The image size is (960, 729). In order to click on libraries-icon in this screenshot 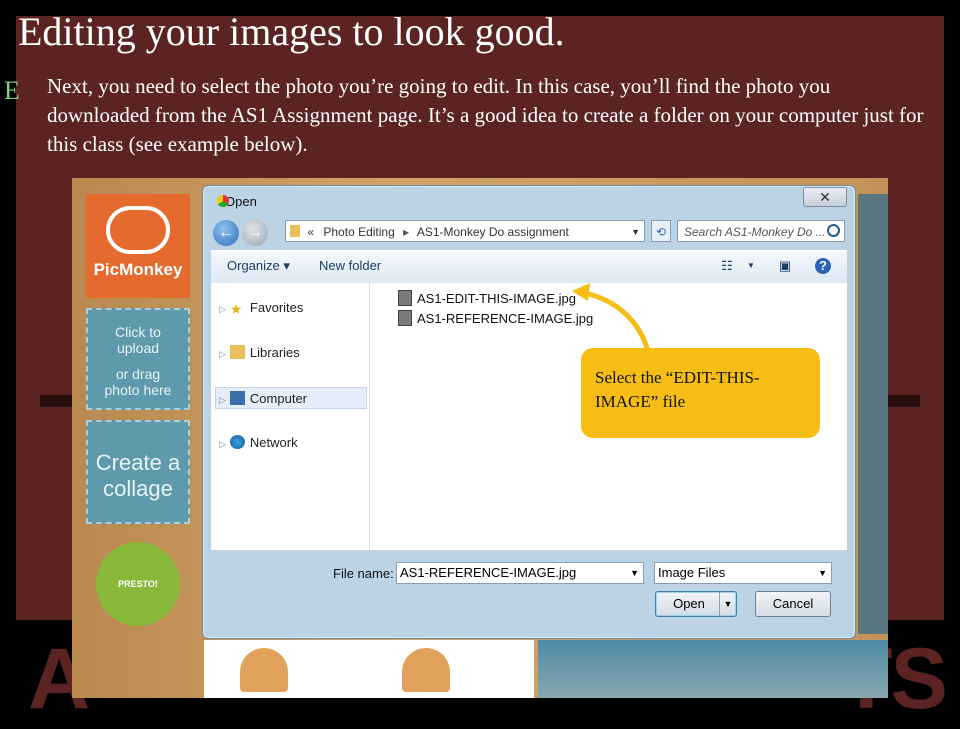, I will do `click(237, 352)`.